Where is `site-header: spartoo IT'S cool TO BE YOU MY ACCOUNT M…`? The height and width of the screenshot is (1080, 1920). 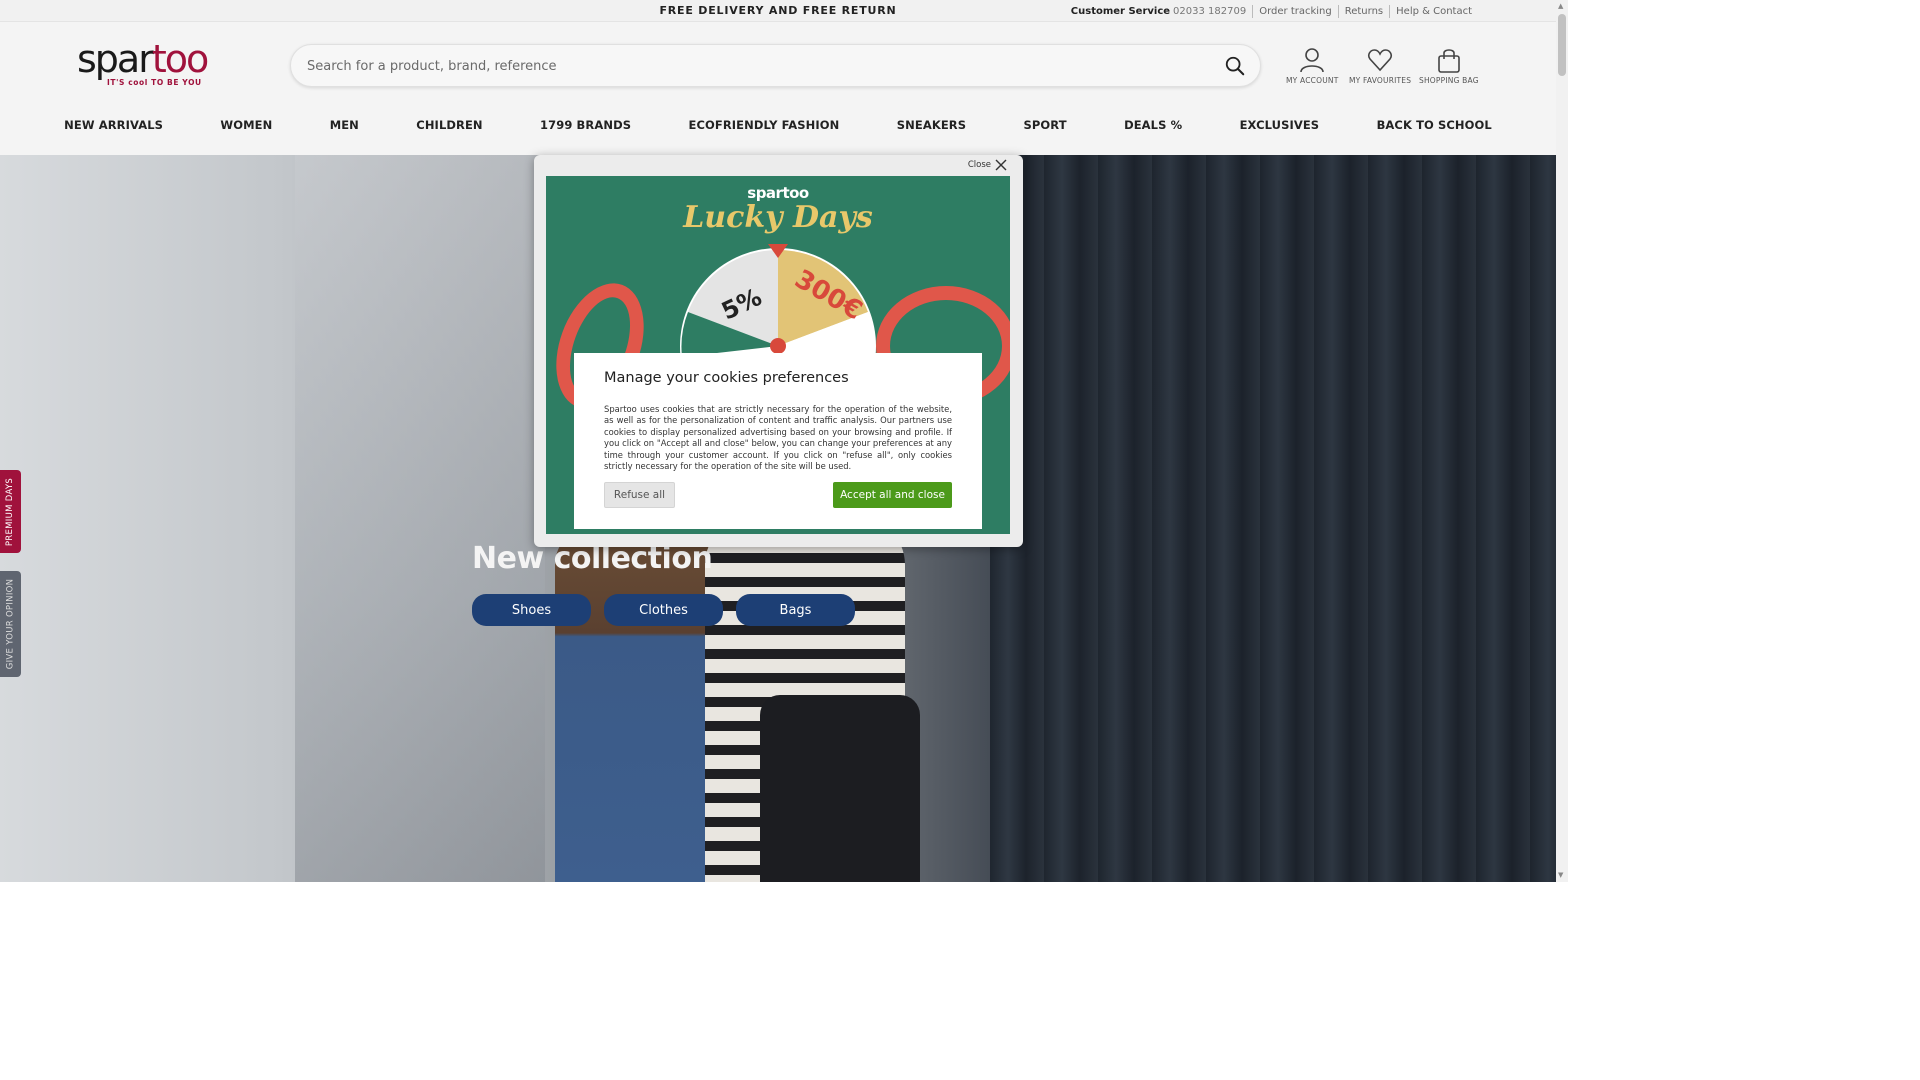 site-header: spartoo IT'S cool TO BE YOU MY ACCOUNT M… is located at coordinates (778, 88).